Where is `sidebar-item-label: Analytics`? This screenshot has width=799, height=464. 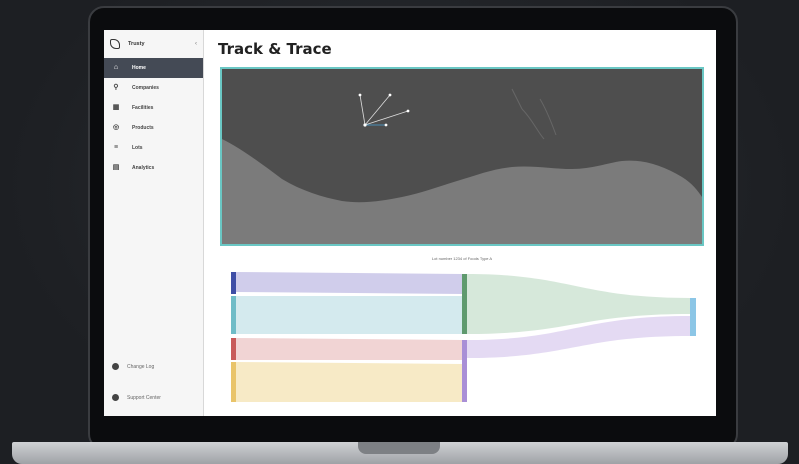
sidebar-item-label: Analytics is located at coordinates (143, 168).